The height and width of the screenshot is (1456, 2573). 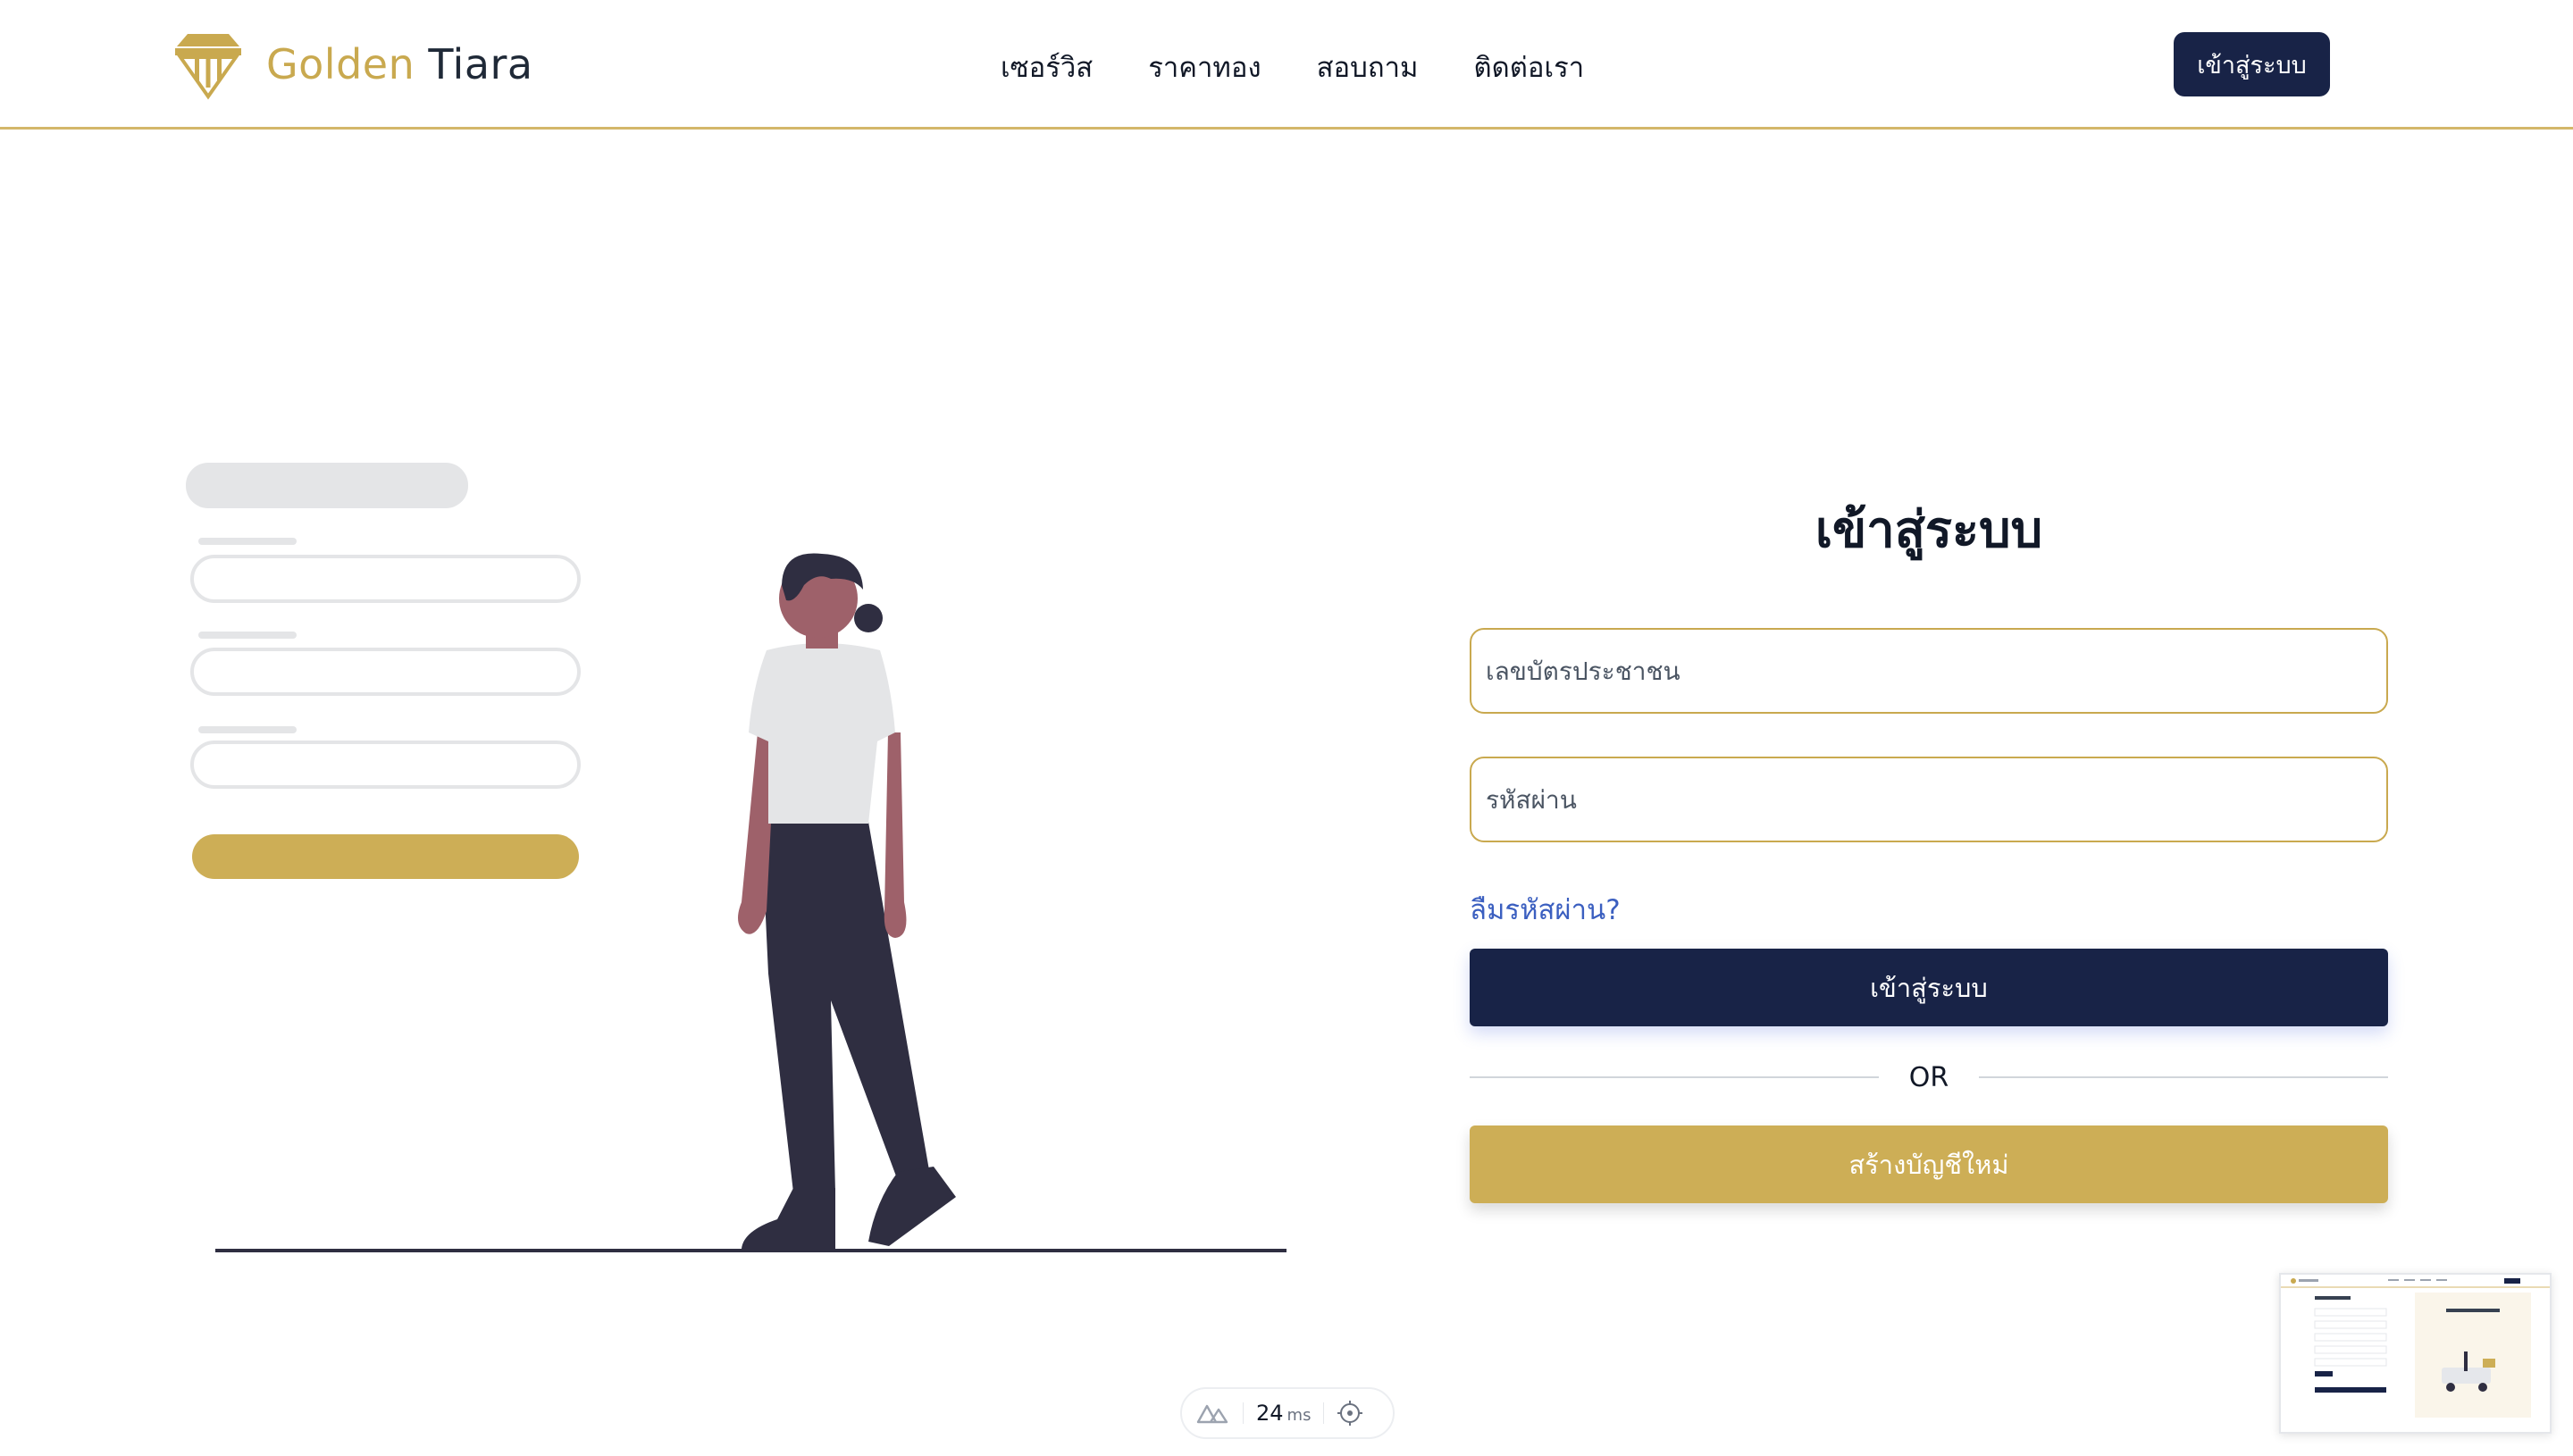 I want to click on thumbnail-image, so click(x=2415, y=1346).